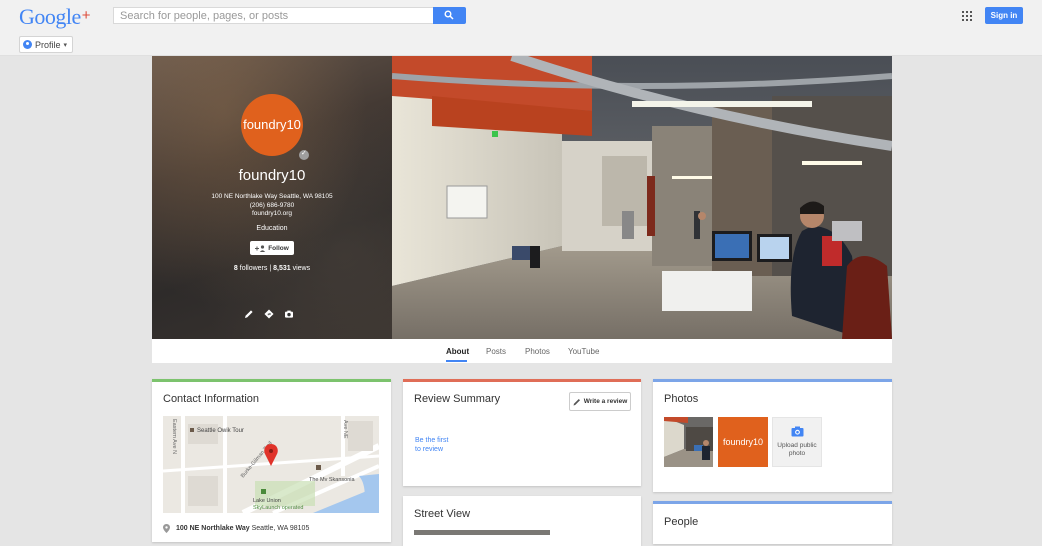  What do you see at coordinates (211, 399) in the screenshot?
I see `contact-title: Contact Information` at bounding box center [211, 399].